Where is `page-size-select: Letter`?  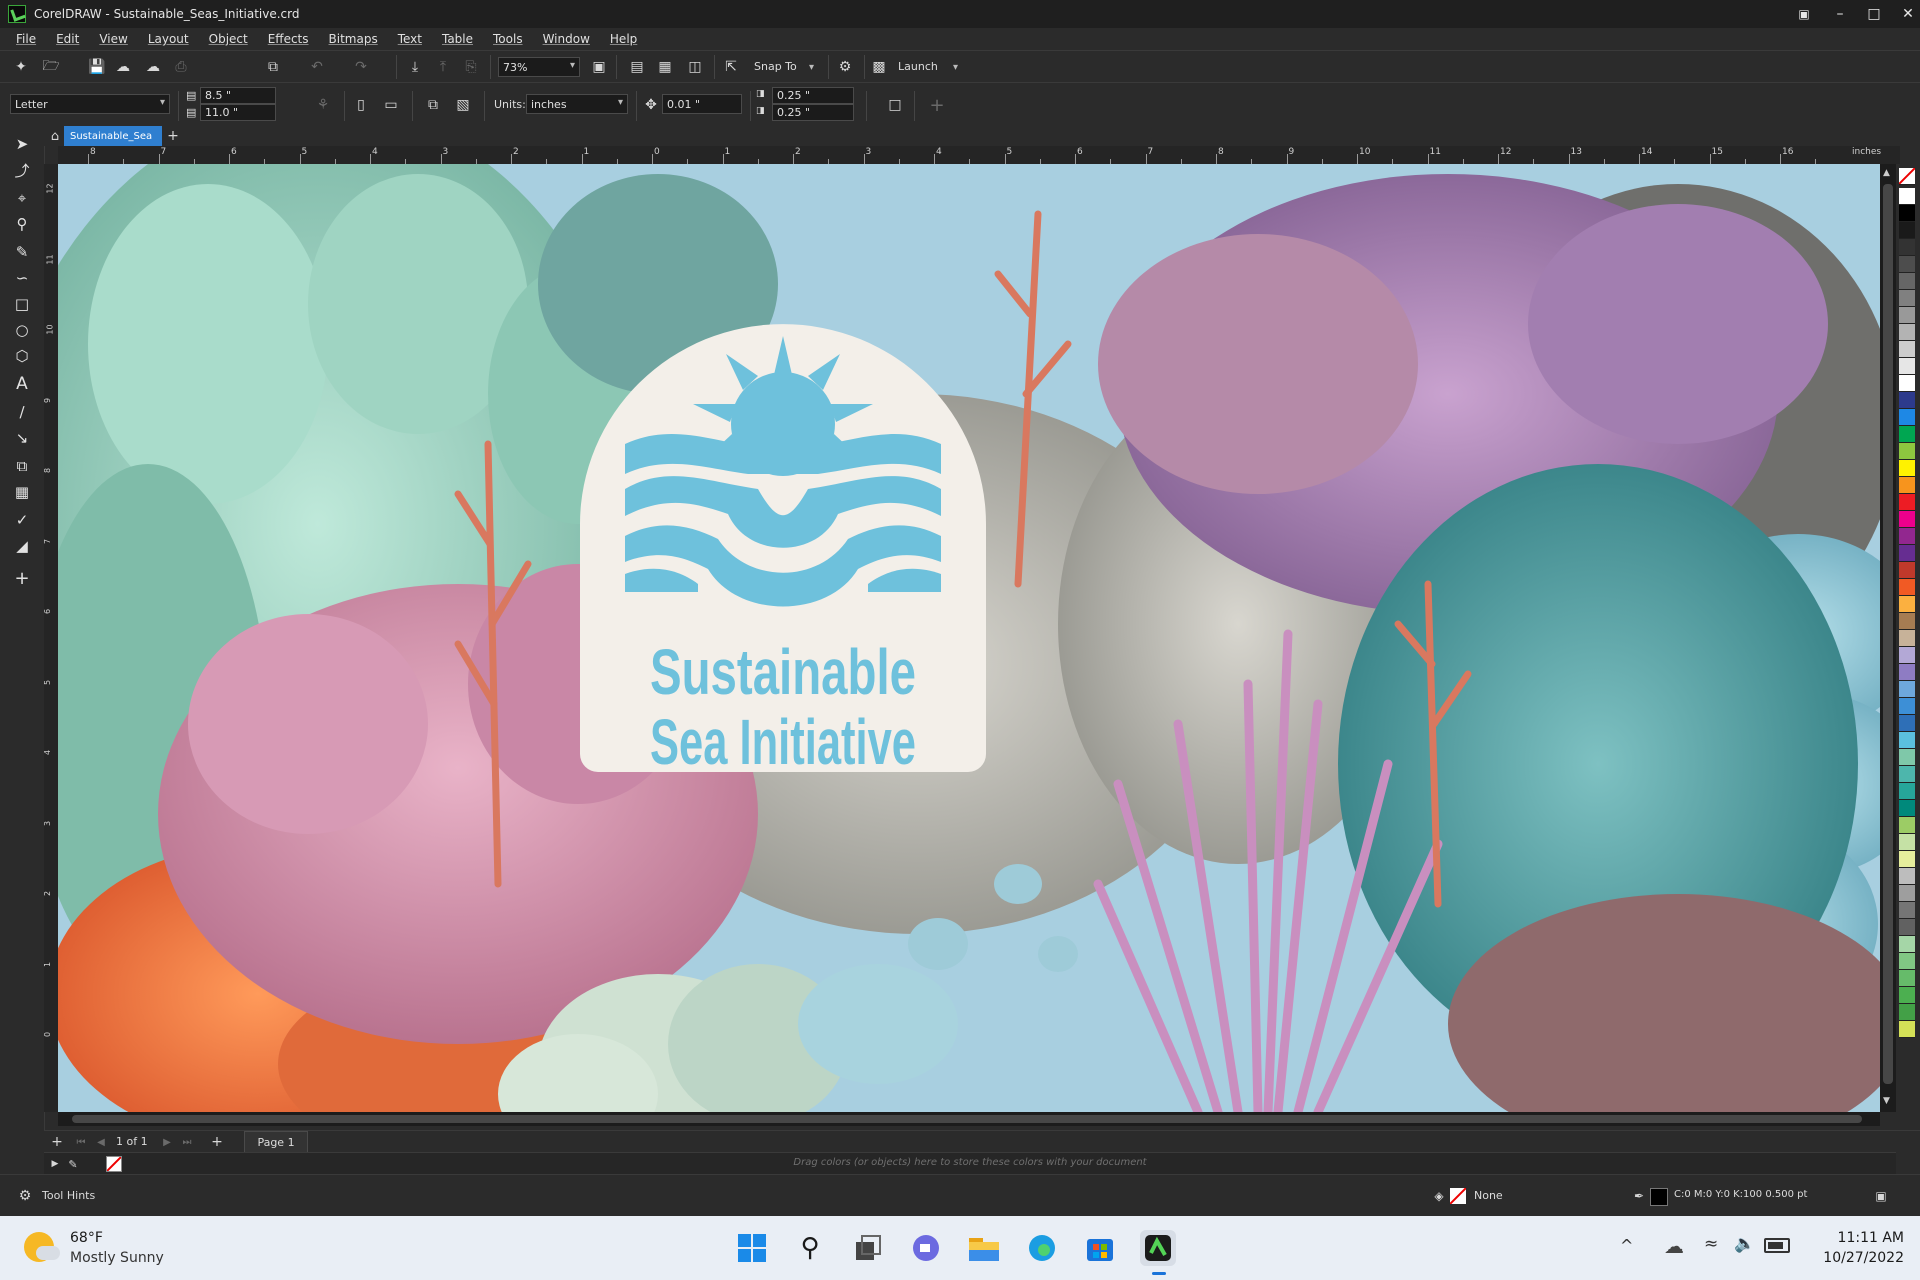 page-size-select: Letter is located at coordinates (90, 104).